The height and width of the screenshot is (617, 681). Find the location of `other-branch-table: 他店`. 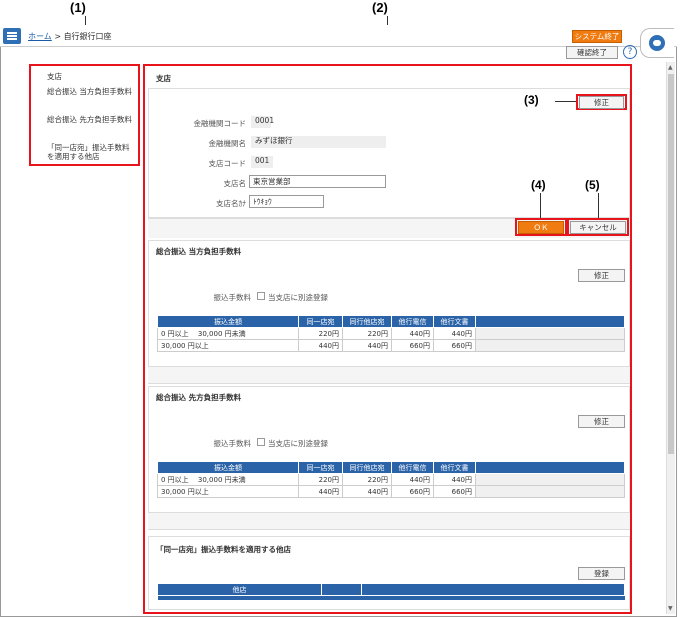

other-branch-table: 他店 is located at coordinates (391, 591).